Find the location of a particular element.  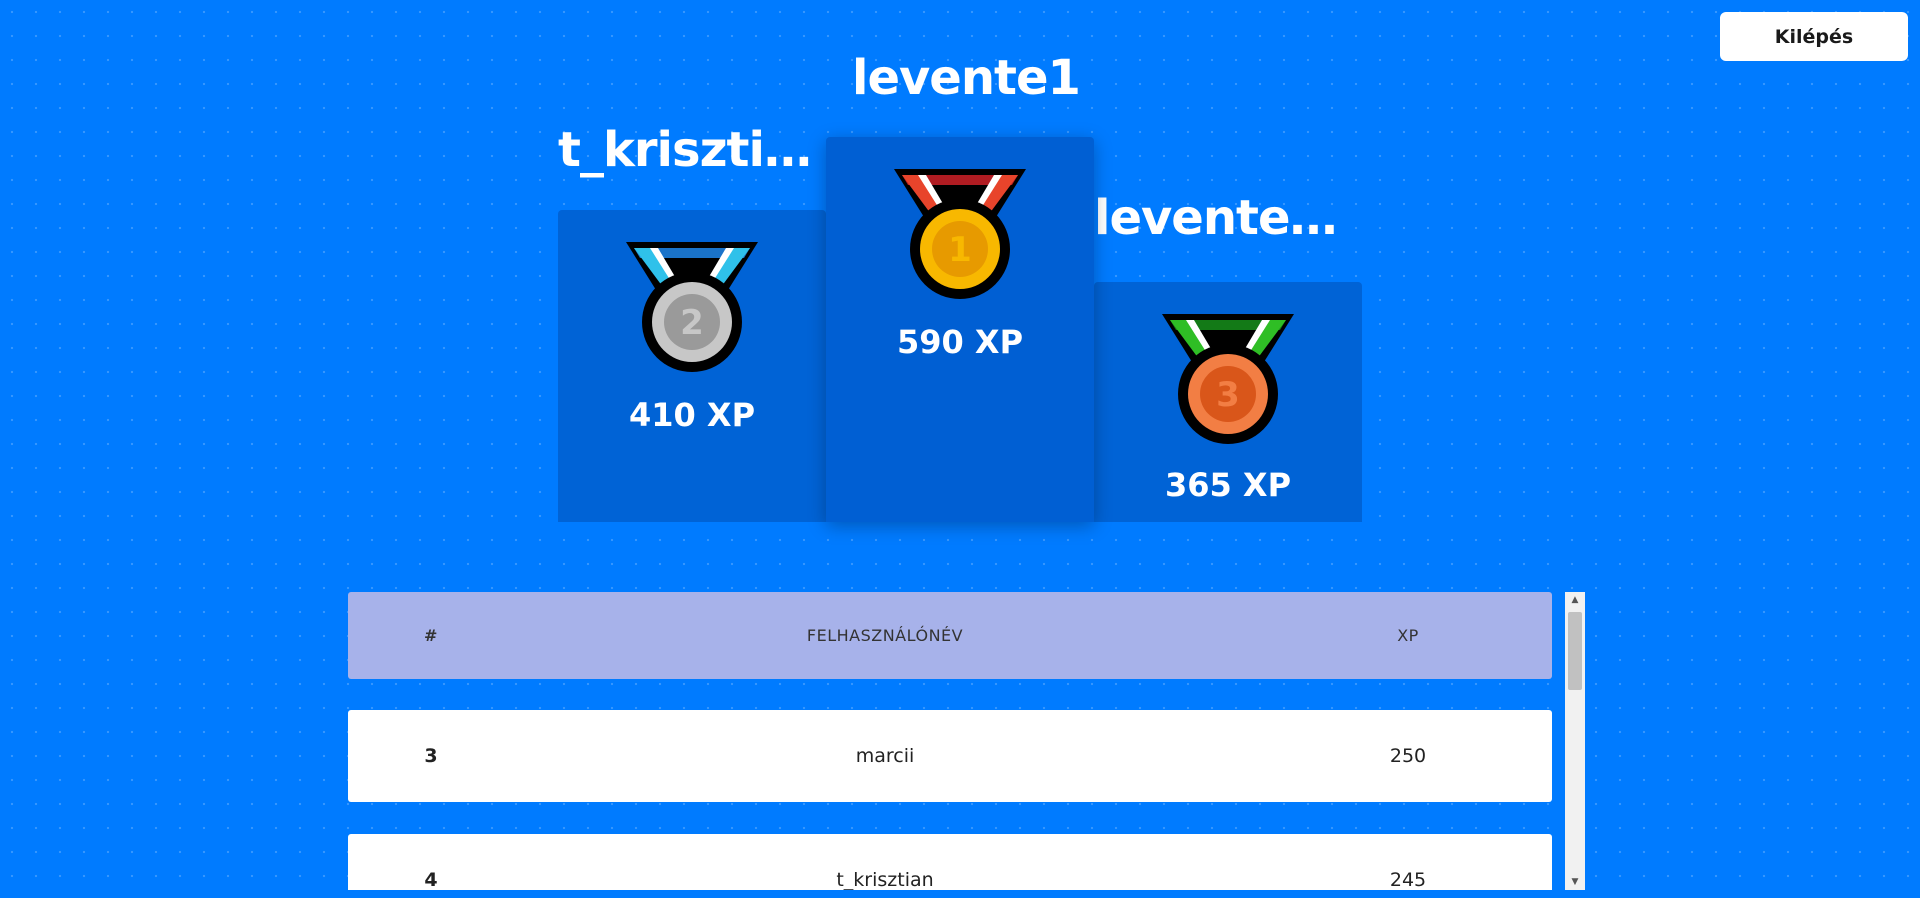

podium-third-xp: 365 XP is located at coordinates (1228, 485).